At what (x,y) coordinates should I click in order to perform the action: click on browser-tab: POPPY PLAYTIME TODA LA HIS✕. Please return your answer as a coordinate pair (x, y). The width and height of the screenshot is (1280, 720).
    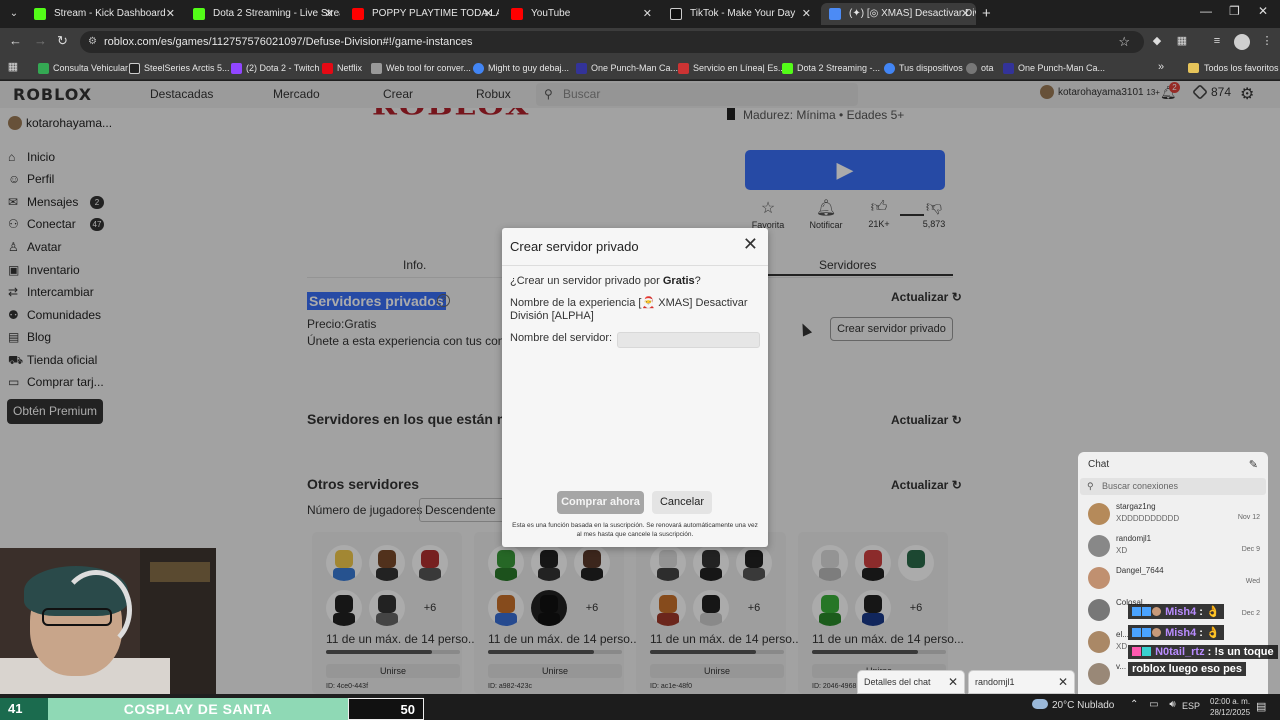
    Looking at the image, I should click on (421, 14).